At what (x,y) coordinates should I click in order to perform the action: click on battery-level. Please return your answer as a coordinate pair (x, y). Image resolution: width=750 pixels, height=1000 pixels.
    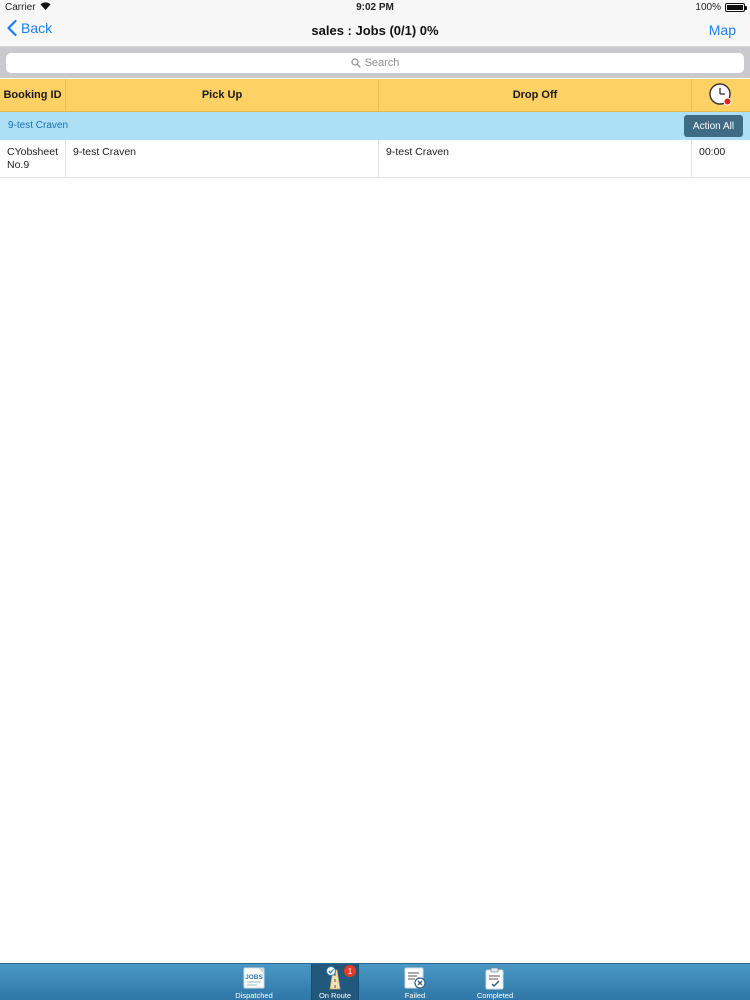
    Looking at the image, I should click on (735, 7).